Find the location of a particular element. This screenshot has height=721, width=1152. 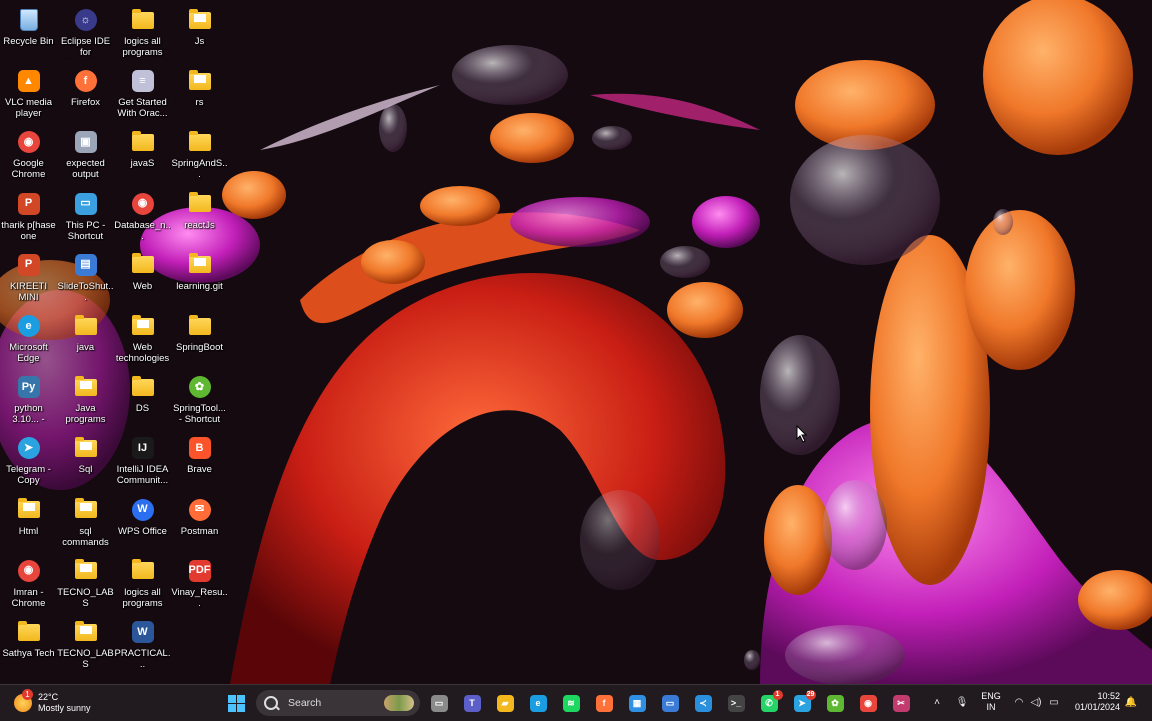

desktop-icon-label: Web is located at coordinates (142, 286).